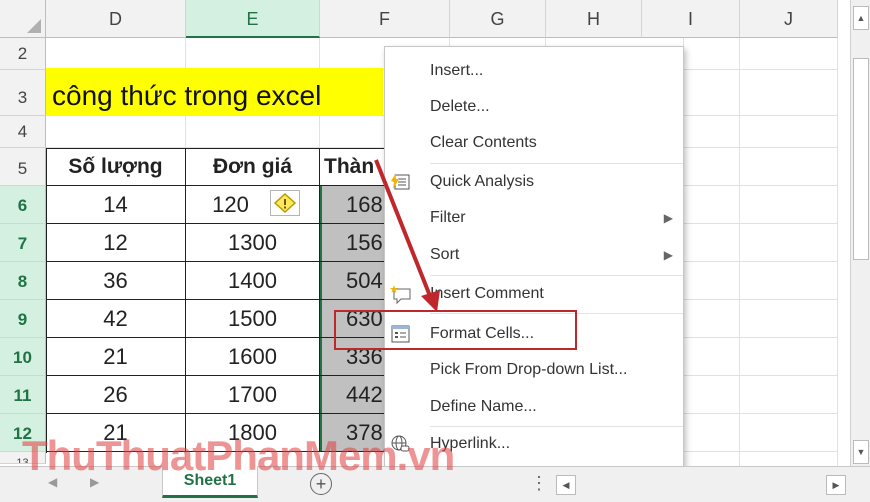 The width and height of the screenshot is (870, 502). I want to click on watermark: ThuThuatPhanMem.vn, so click(238, 455).